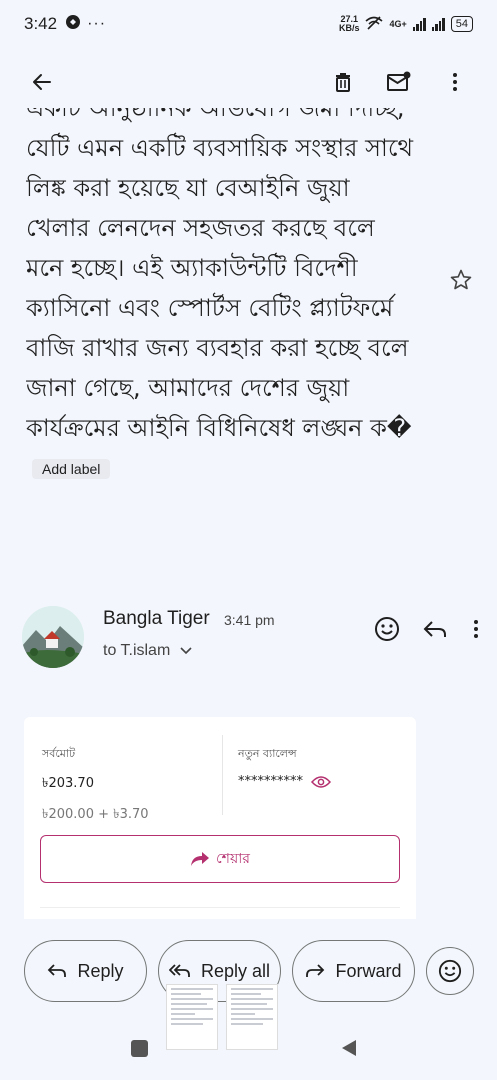  What do you see at coordinates (200, 859) in the screenshot?
I see `share-icon` at bounding box center [200, 859].